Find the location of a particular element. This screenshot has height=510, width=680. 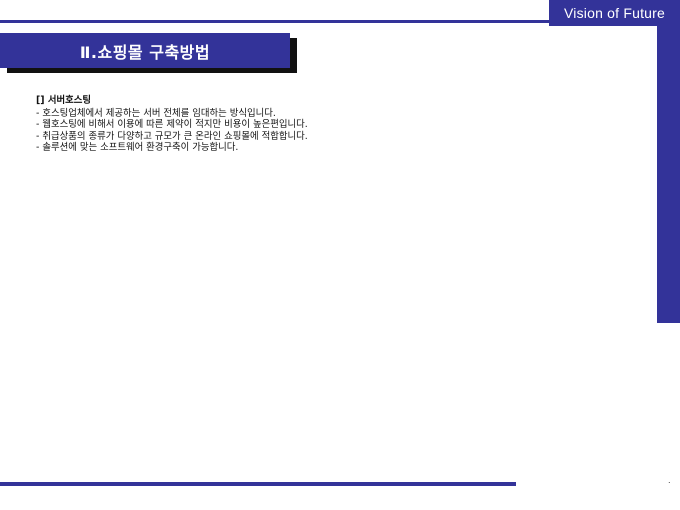

brand-tab: Vision of Future is located at coordinates (614, 13).